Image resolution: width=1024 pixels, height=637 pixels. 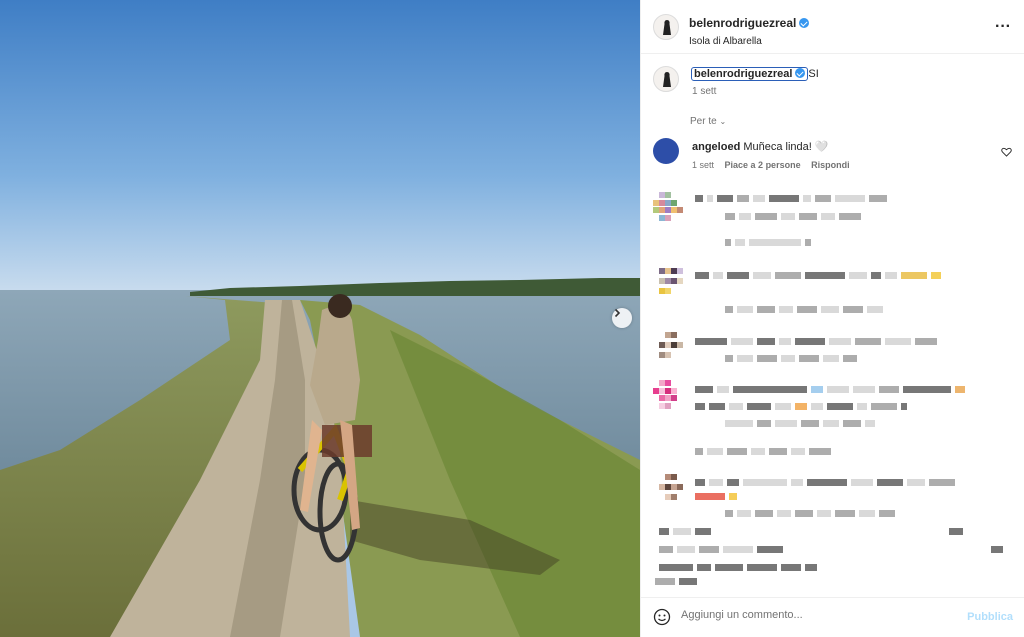 I want to click on caption-time: 1 sett, so click(x=704, y=91).